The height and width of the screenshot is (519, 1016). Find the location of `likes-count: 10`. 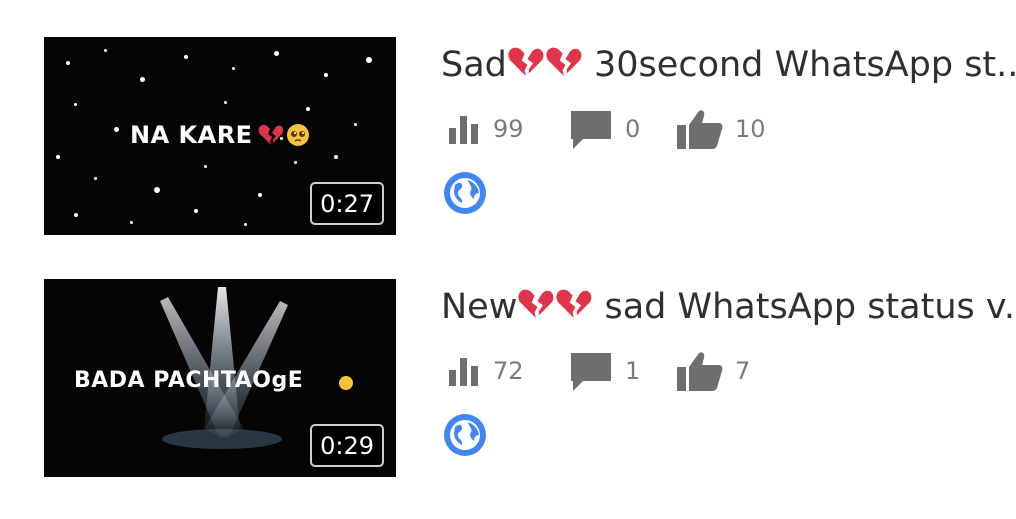

likes-count: 10 is located at coordinates (750, 129).